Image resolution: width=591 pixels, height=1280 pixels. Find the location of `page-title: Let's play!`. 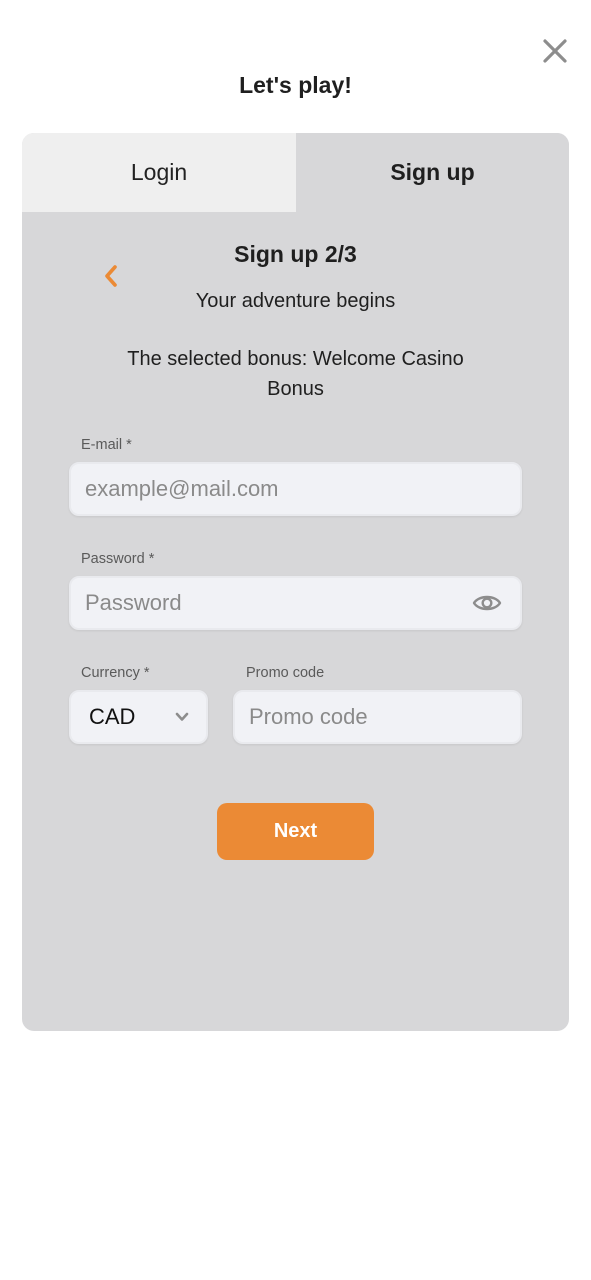

page-title: Let's play! is located at coordinates (295, 85).